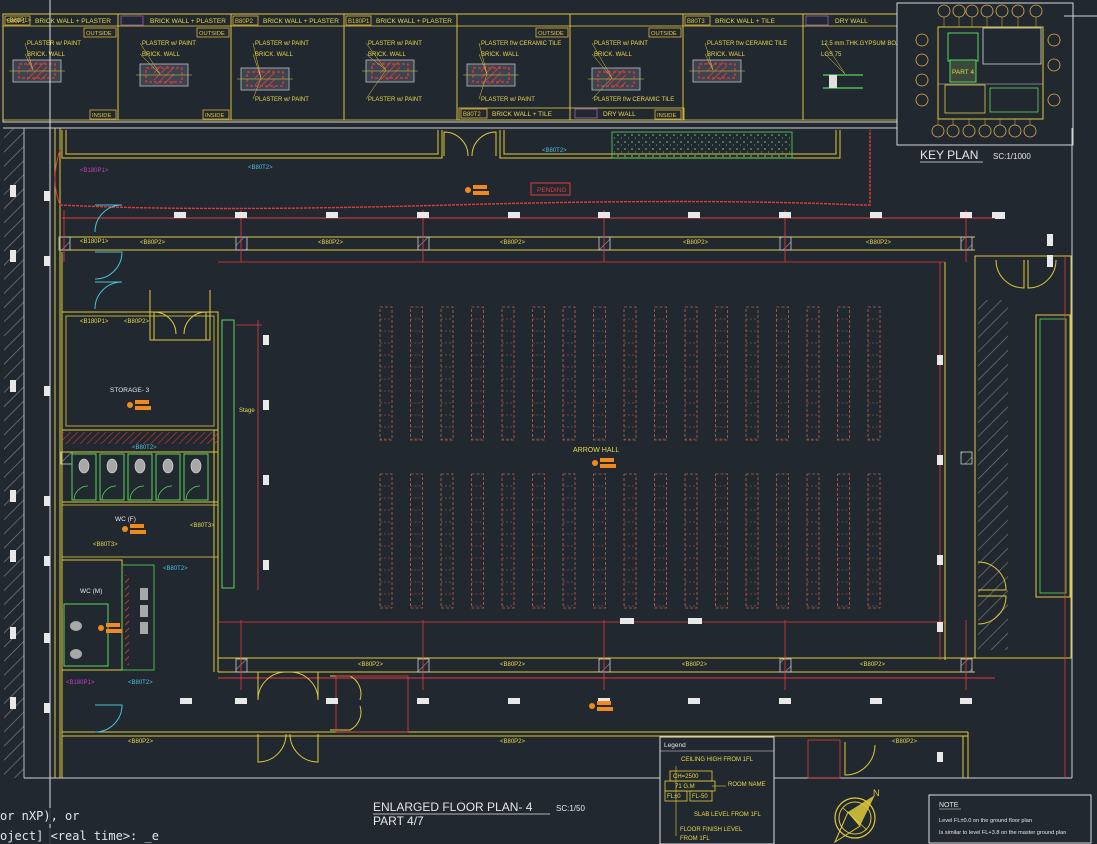  What do you see at coordinates (831, 55) in the screenshot?
I see `wall-type-callout: LGS 75` at bounding box center [831, 55].